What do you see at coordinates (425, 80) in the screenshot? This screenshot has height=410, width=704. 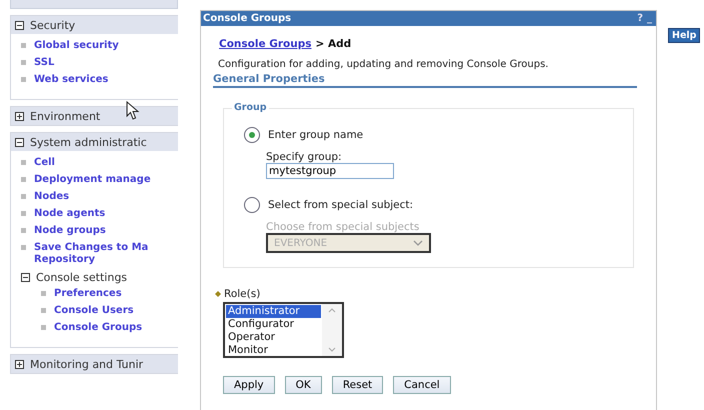 I see `section-title: General Properties` at bounding box center [425, 80].